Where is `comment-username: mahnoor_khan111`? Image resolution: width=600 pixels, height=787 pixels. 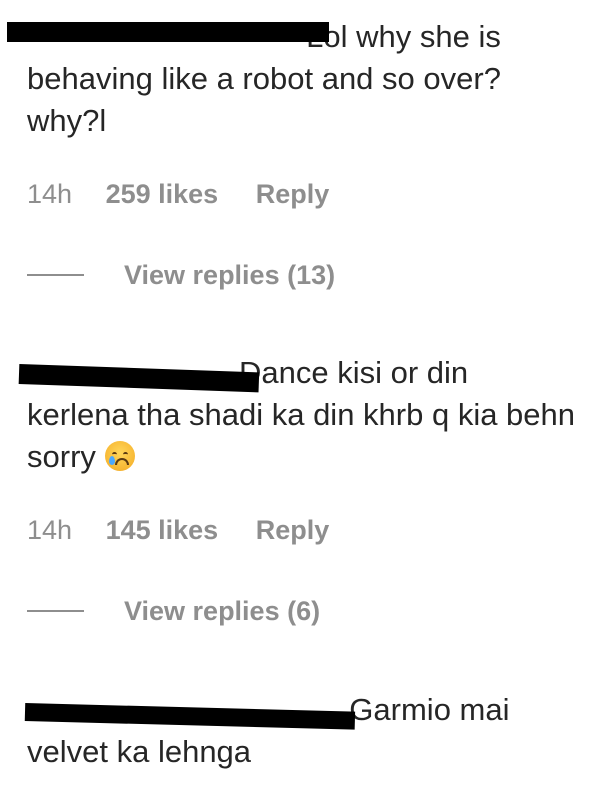 comment-username: mahnoor_khan111 is located at coordinates (168, 37).